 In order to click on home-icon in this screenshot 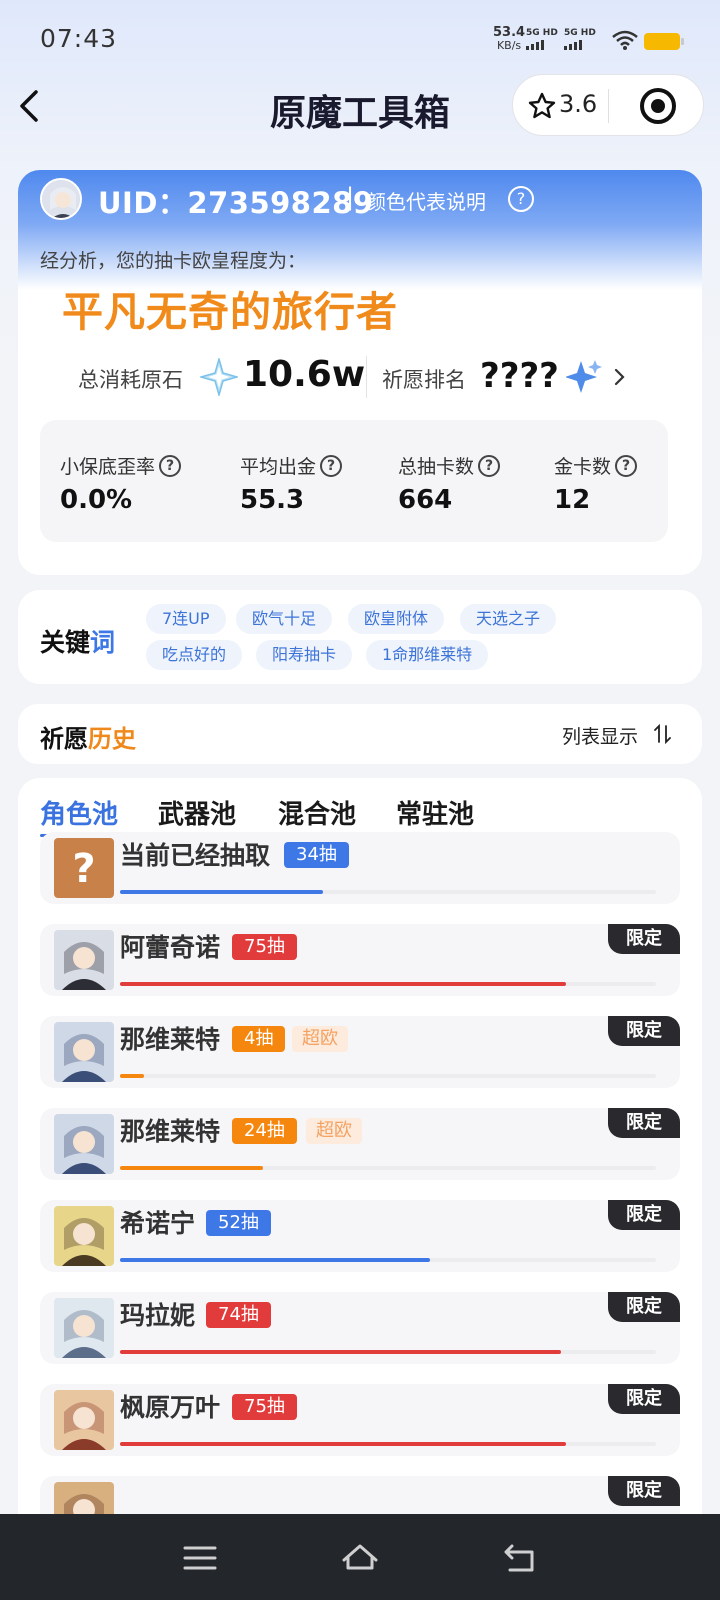, I will do `click(360, 1558)`.